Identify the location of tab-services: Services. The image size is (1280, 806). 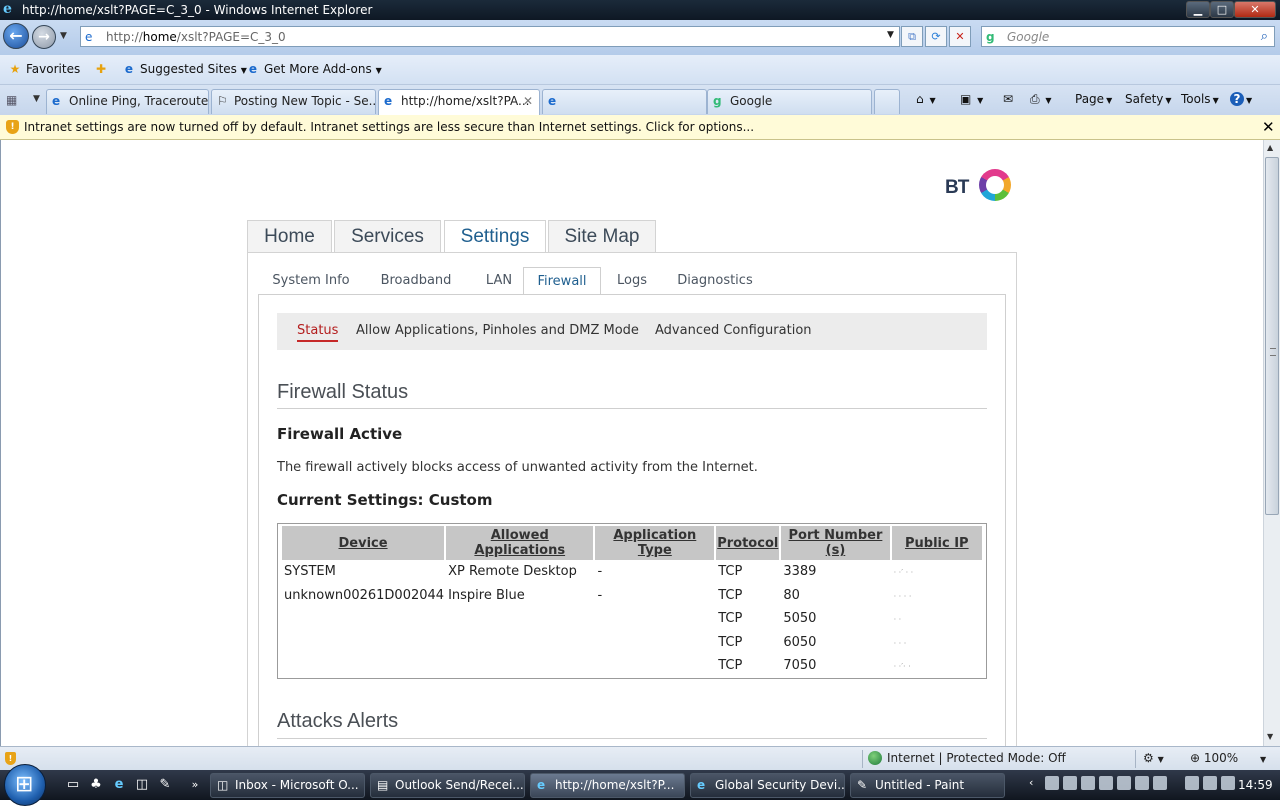
(387, 236).